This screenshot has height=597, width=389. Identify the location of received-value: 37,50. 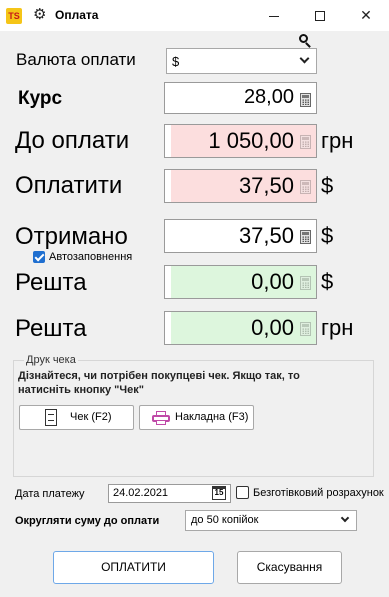
(266, 235).